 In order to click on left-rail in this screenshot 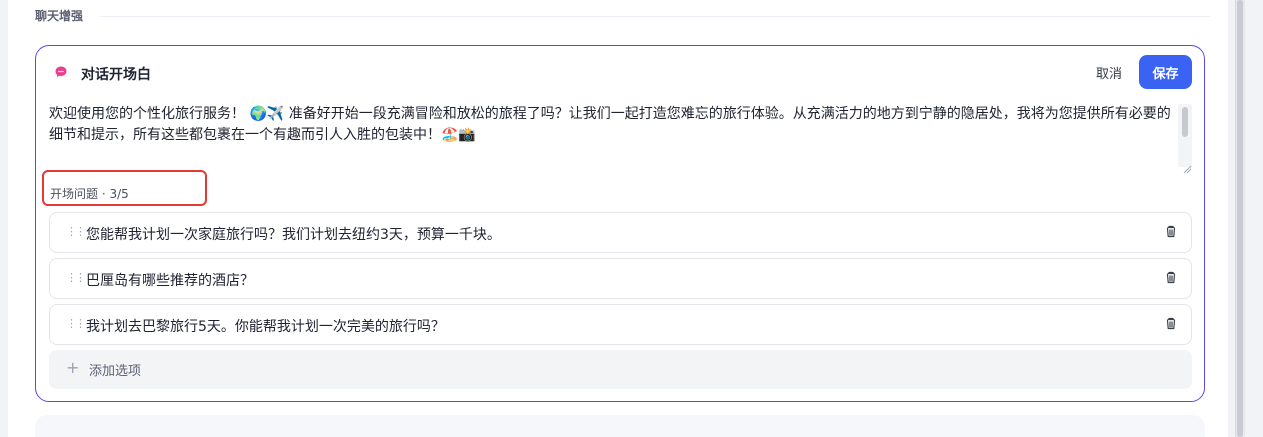, I will do `click(4, 218)`.